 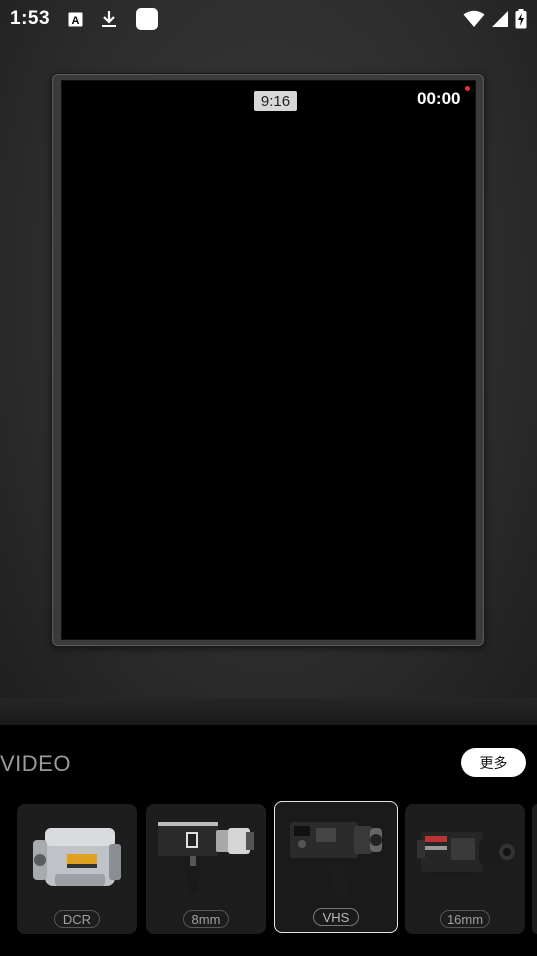 What do you see at coordinates (467, 88) in the screenshot?
I see `recording-dot-icon` at bounding box center [467, 88].